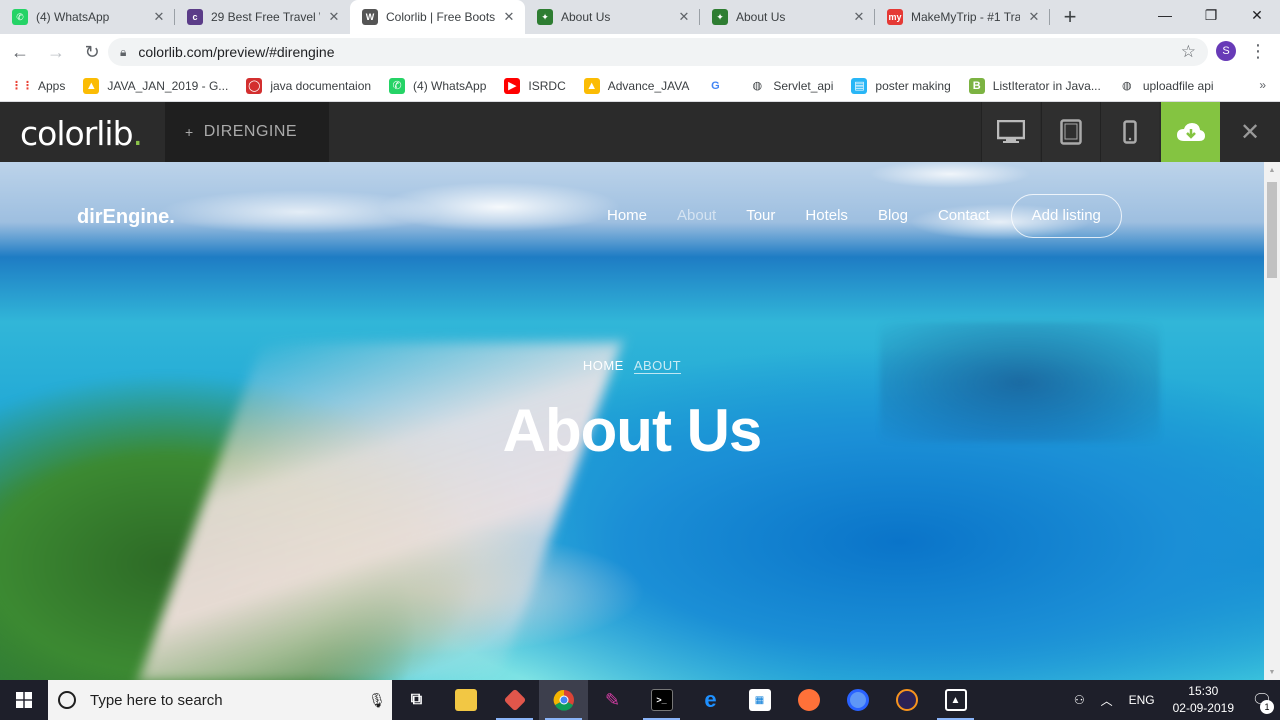 This screenshot has width=1280, height=720. I want to click on taskbar-firefox, so click(808, 700).